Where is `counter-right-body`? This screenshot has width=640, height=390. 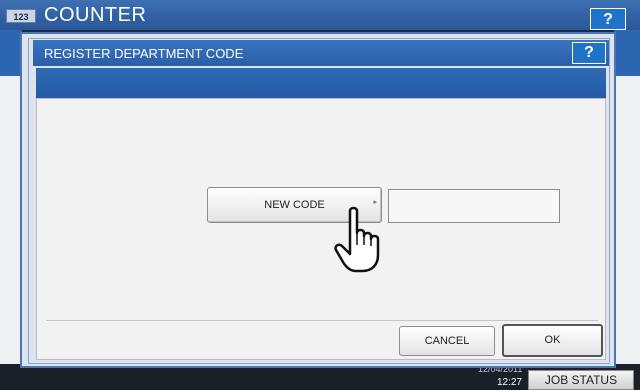
counter-right-body is located at coordinates (627, 221).